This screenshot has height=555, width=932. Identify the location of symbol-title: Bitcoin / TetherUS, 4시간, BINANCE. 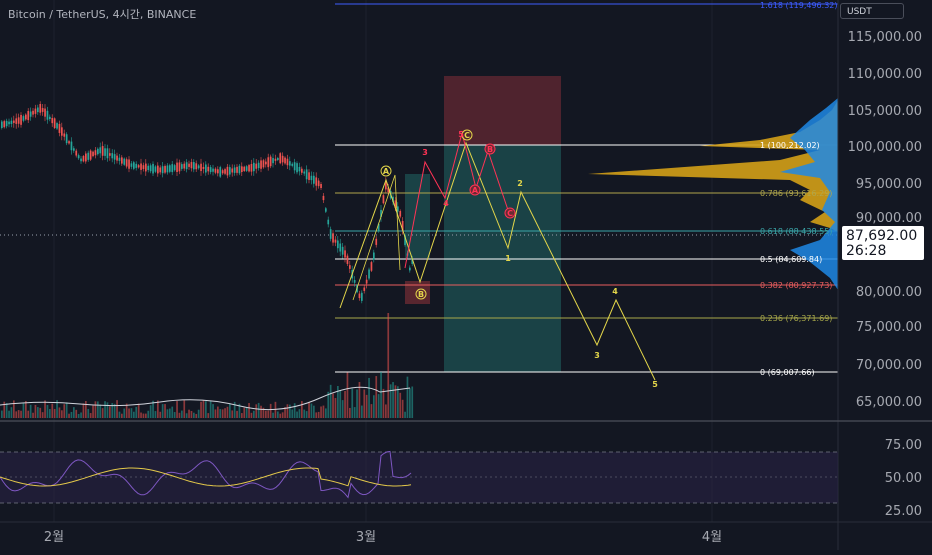
(102, 14).